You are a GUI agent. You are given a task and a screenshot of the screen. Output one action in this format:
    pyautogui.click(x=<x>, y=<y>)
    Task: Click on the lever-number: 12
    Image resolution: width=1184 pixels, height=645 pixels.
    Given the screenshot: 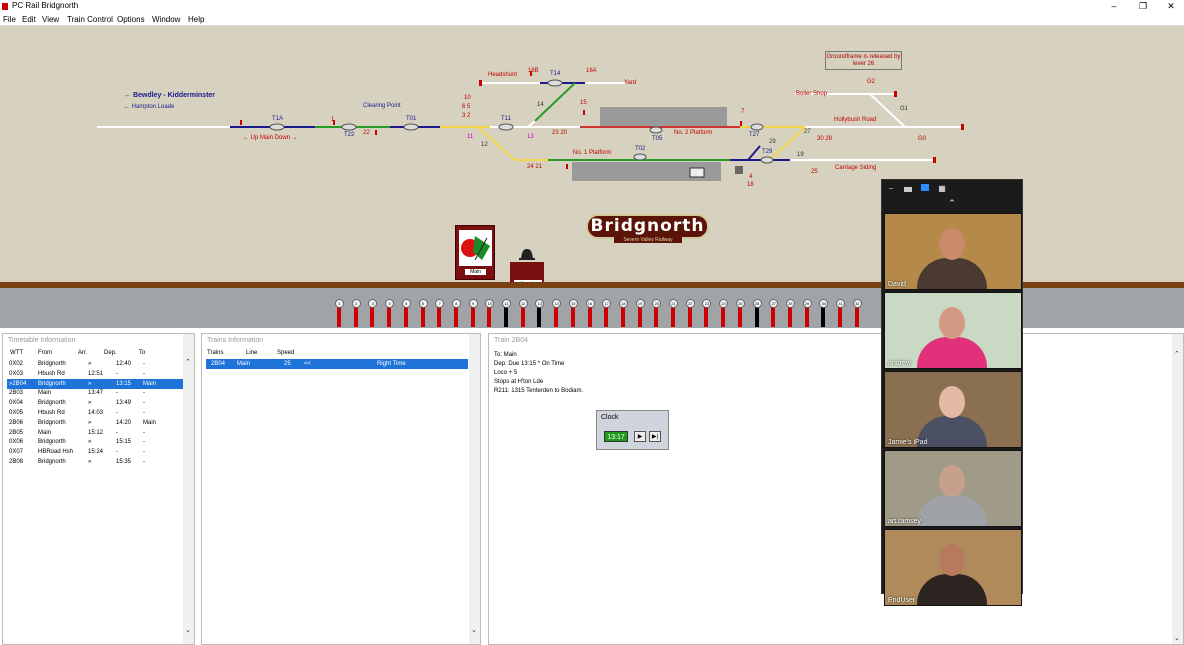 What is the action you would take?
    pyautogui.click(x=523, y=303)
    